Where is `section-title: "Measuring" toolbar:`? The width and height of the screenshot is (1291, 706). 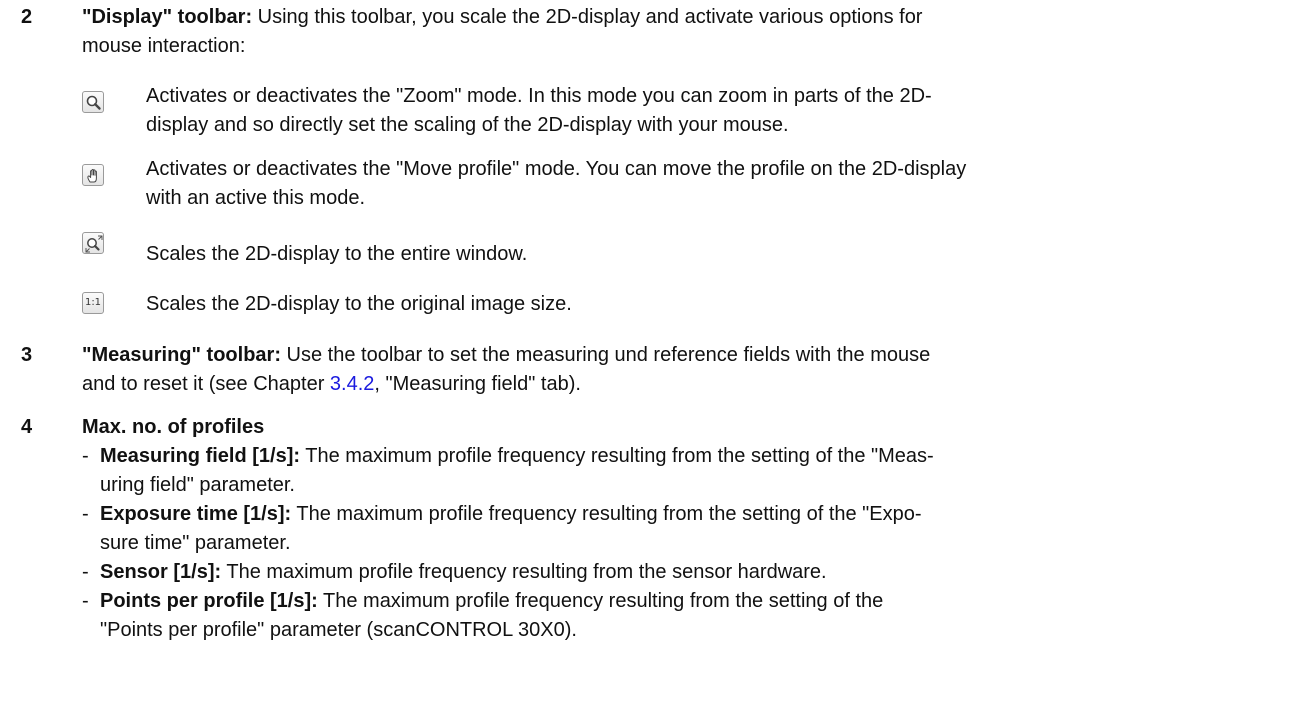
section-title: "Measuring" toolbar: is located at coordinates (181, 355).